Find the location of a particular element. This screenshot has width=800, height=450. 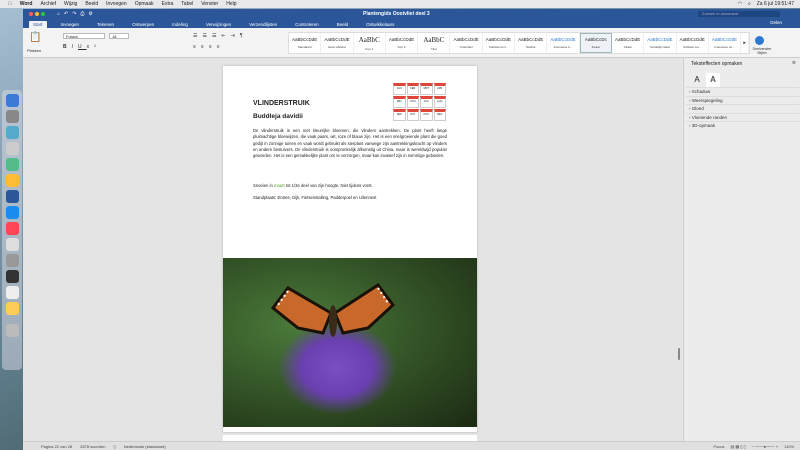

style-10: AaBbCcDdE Citaat is located at coordinates (628, 43).